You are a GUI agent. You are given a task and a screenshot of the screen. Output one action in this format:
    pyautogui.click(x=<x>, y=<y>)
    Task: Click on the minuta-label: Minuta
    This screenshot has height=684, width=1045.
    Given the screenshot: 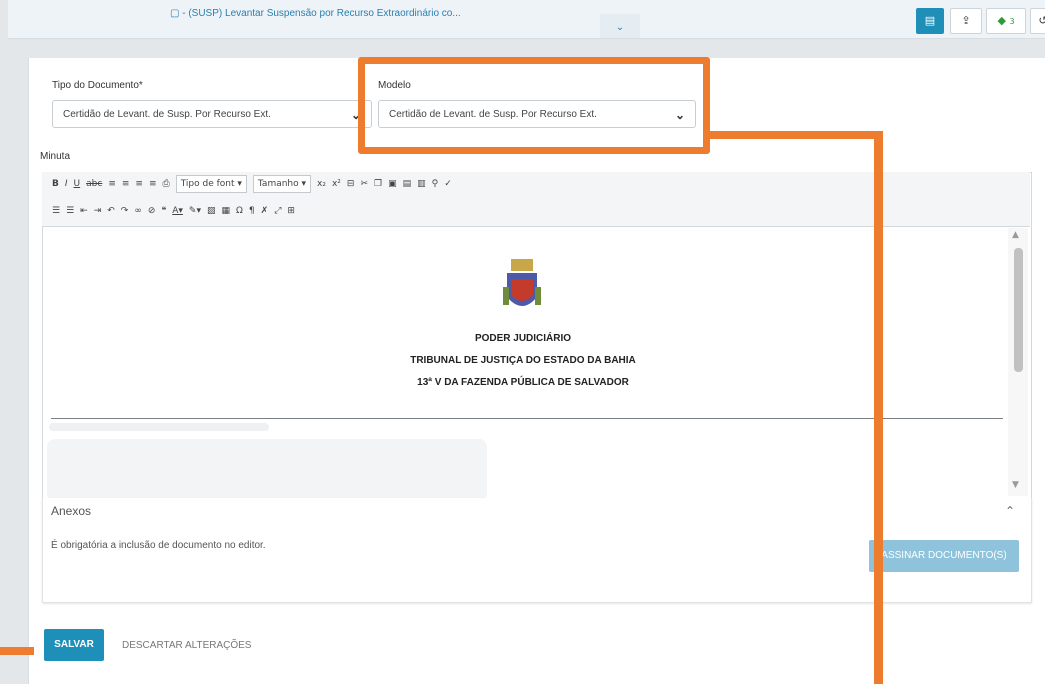 What is the action you would take?
    pyautogui.click(x=55, y=156)
    